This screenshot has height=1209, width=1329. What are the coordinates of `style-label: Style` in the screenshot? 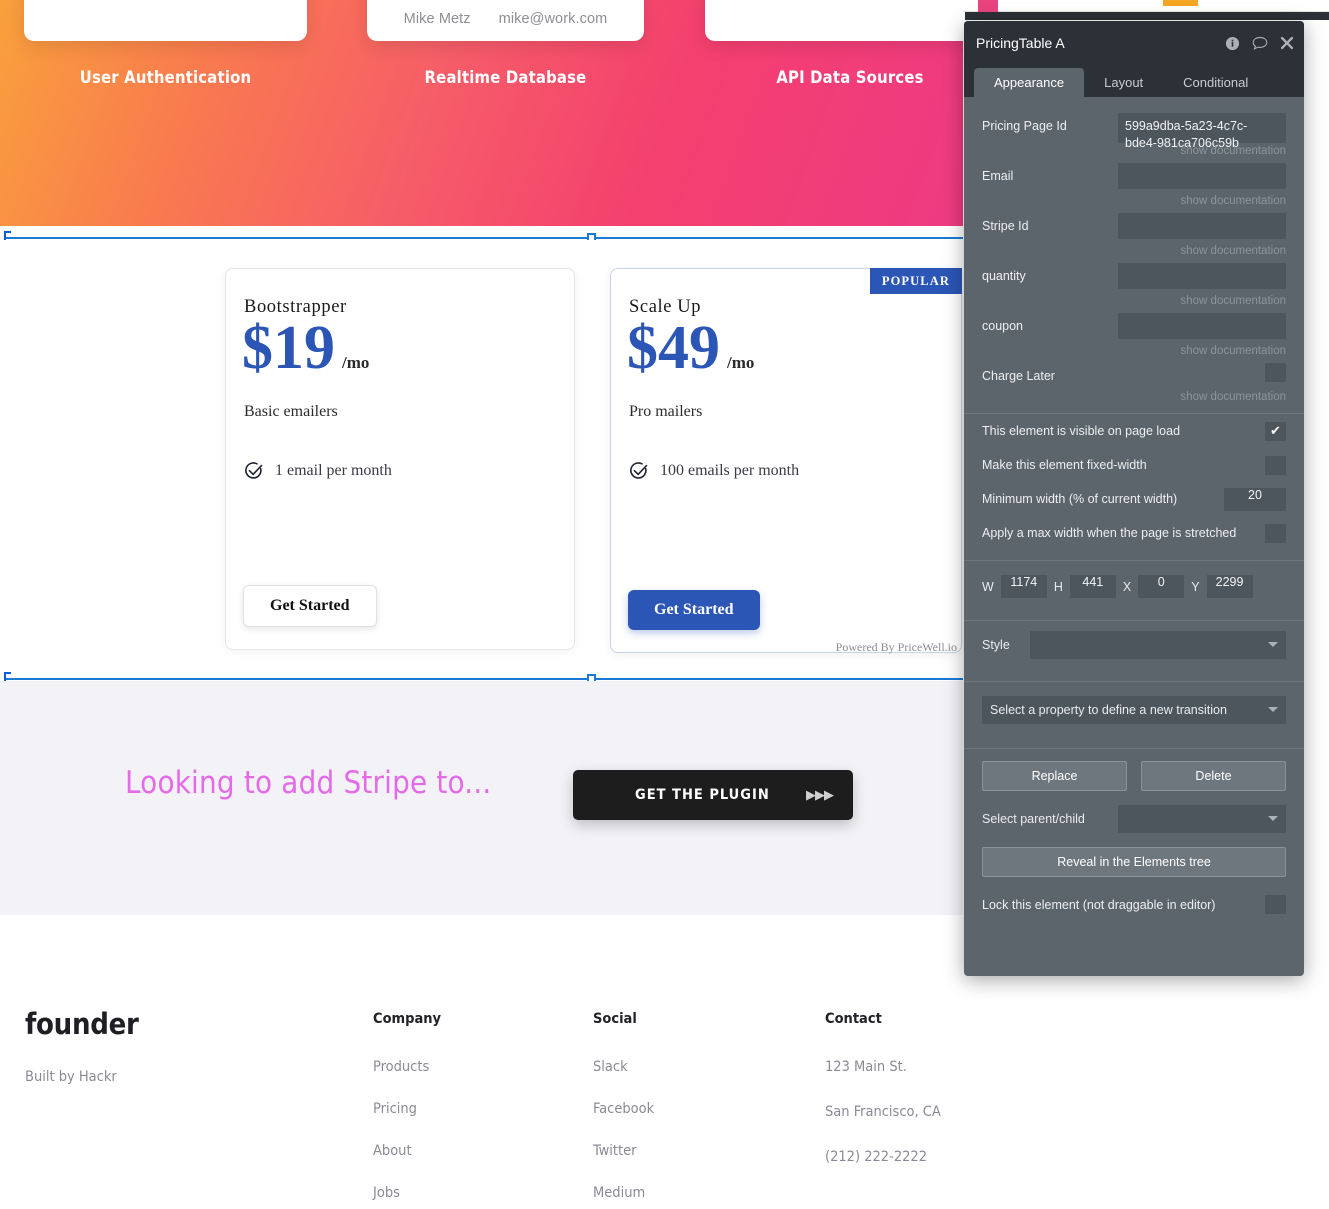 It's located at (996, 645).